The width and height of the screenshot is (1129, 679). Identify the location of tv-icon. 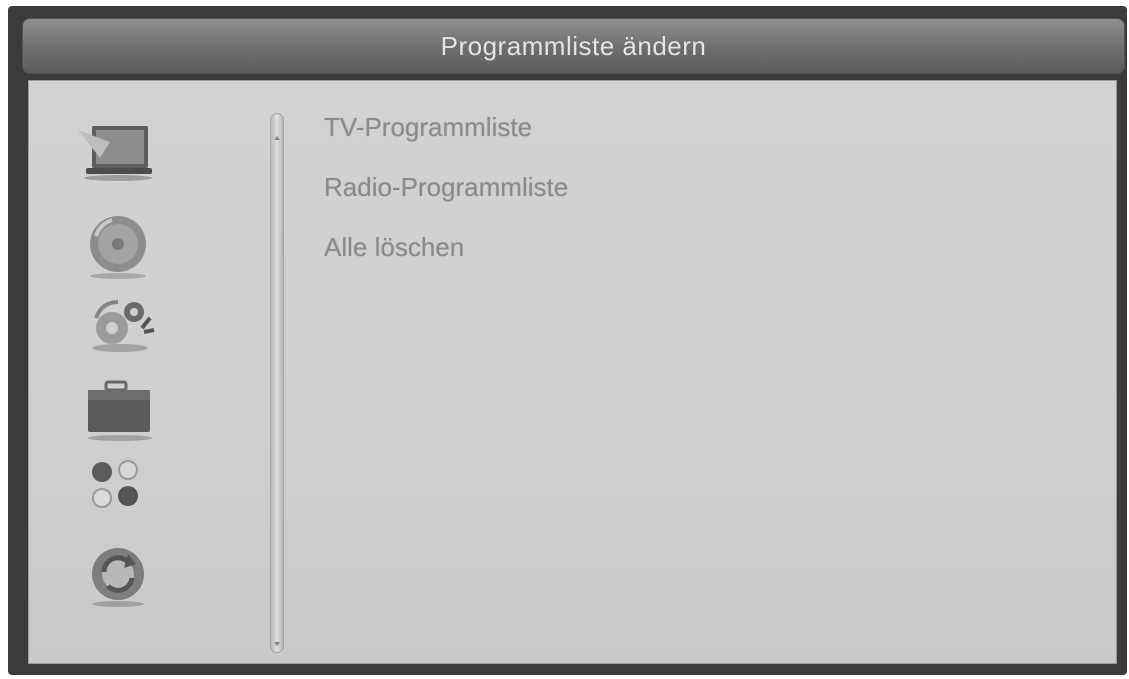
(118, 151).